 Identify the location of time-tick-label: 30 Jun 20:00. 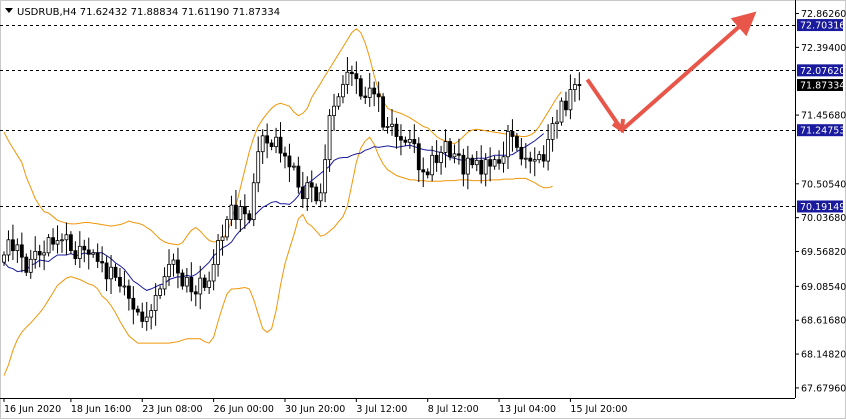
(315, 409).